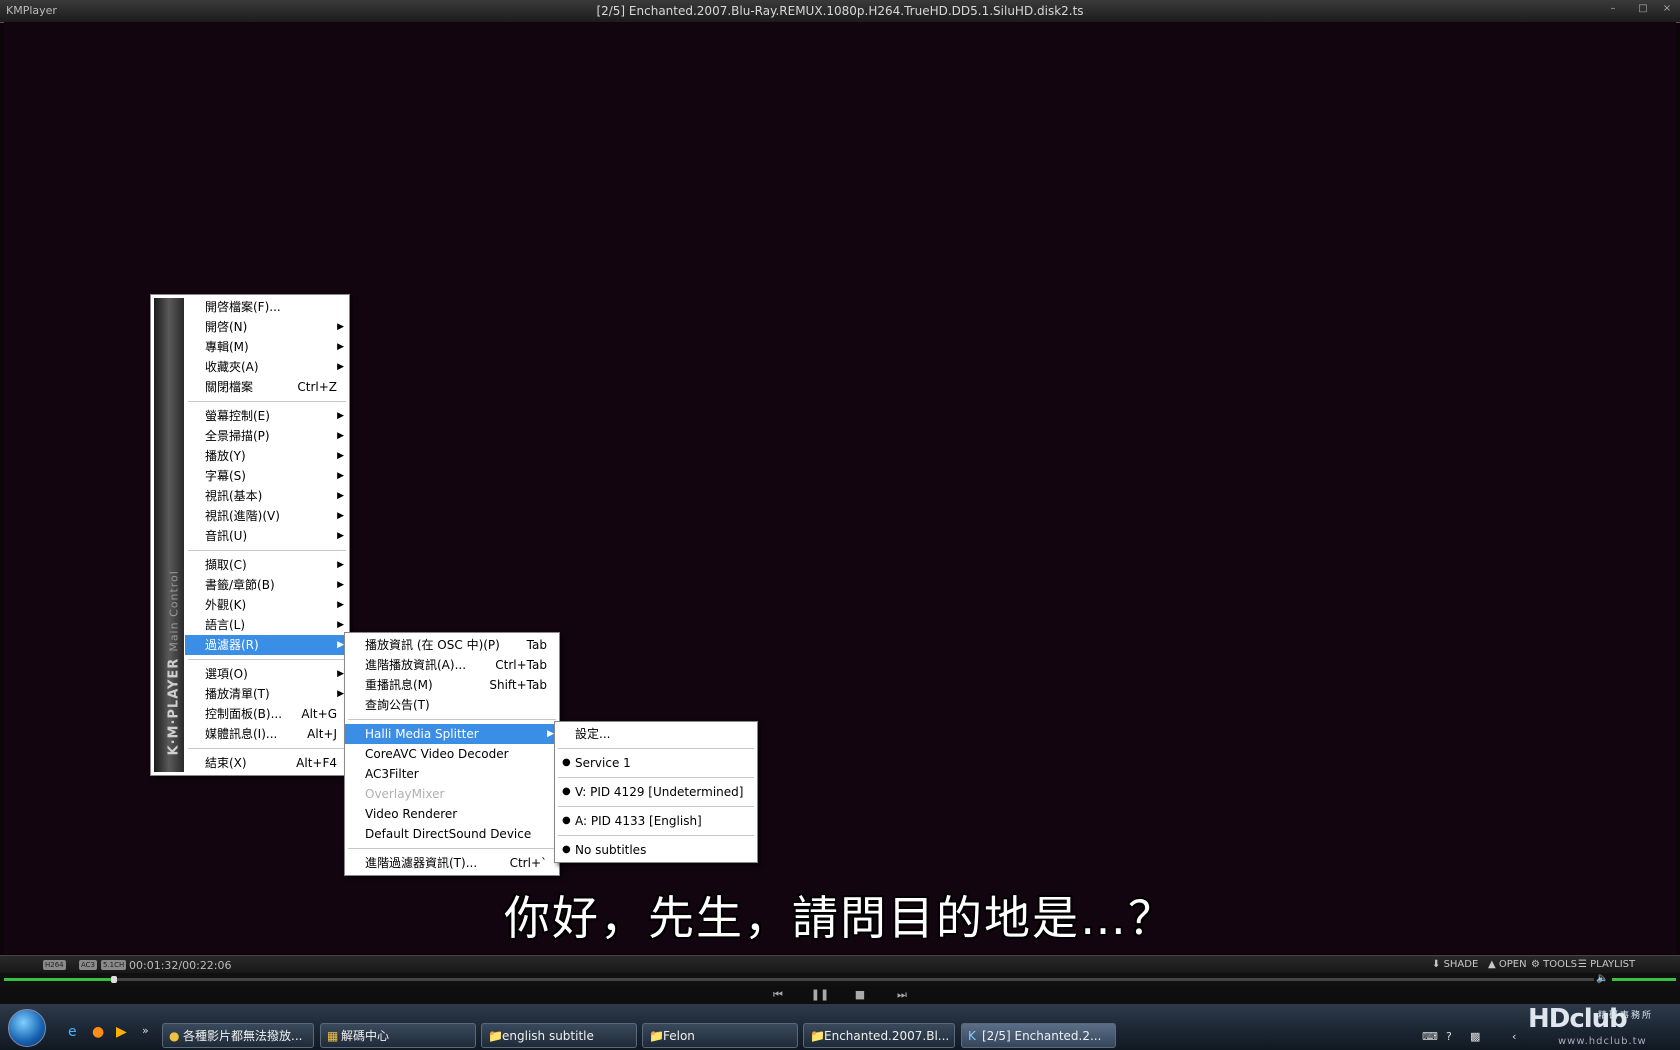 Image resolution: width=1680 pixels, height=1050 pixels. Describe the element at coordinates (267, 536) in the screenshot. I see `main-menu-item: 音訊(U) ▶` at that location.